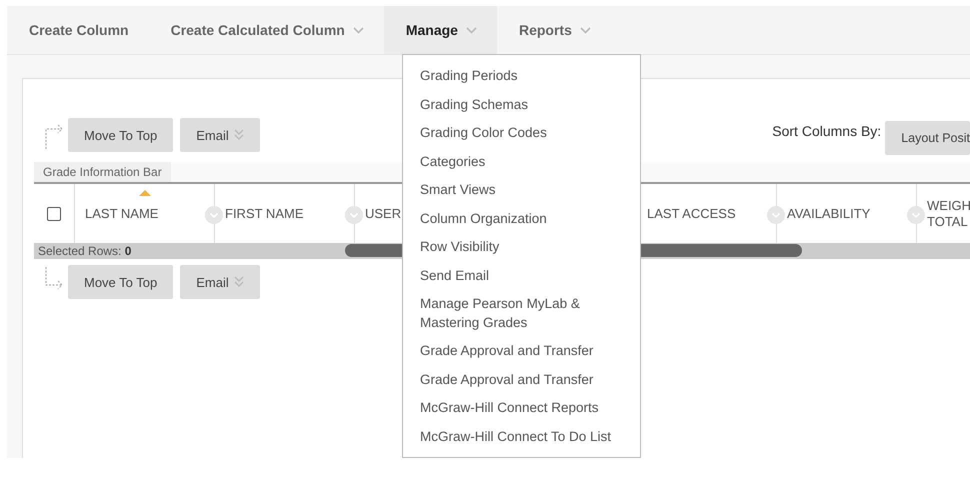 The height and width of the screenshot is (478, 970). I want to click on sort-label: Sort Columns By:, so click(827, 132).